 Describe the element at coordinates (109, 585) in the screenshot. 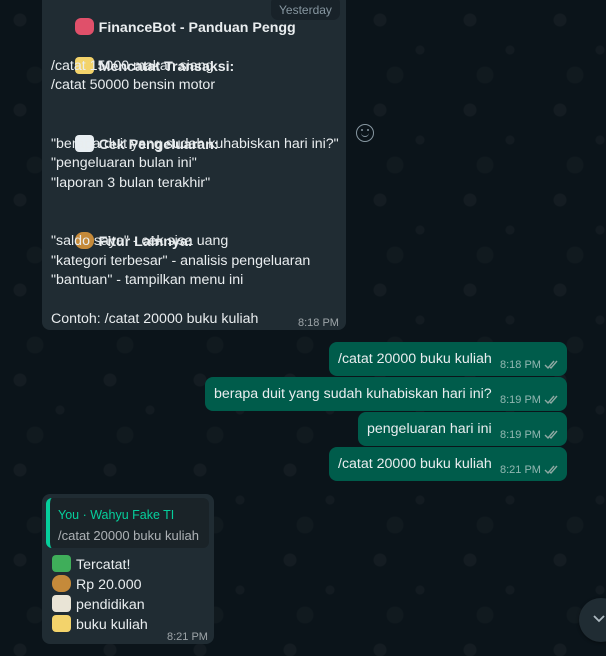

I see `reply-amount: Rp 20.000` at that location.